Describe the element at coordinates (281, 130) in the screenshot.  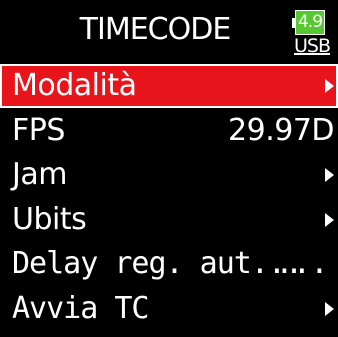
I see `menu-item-value: 29.97D` at that location.